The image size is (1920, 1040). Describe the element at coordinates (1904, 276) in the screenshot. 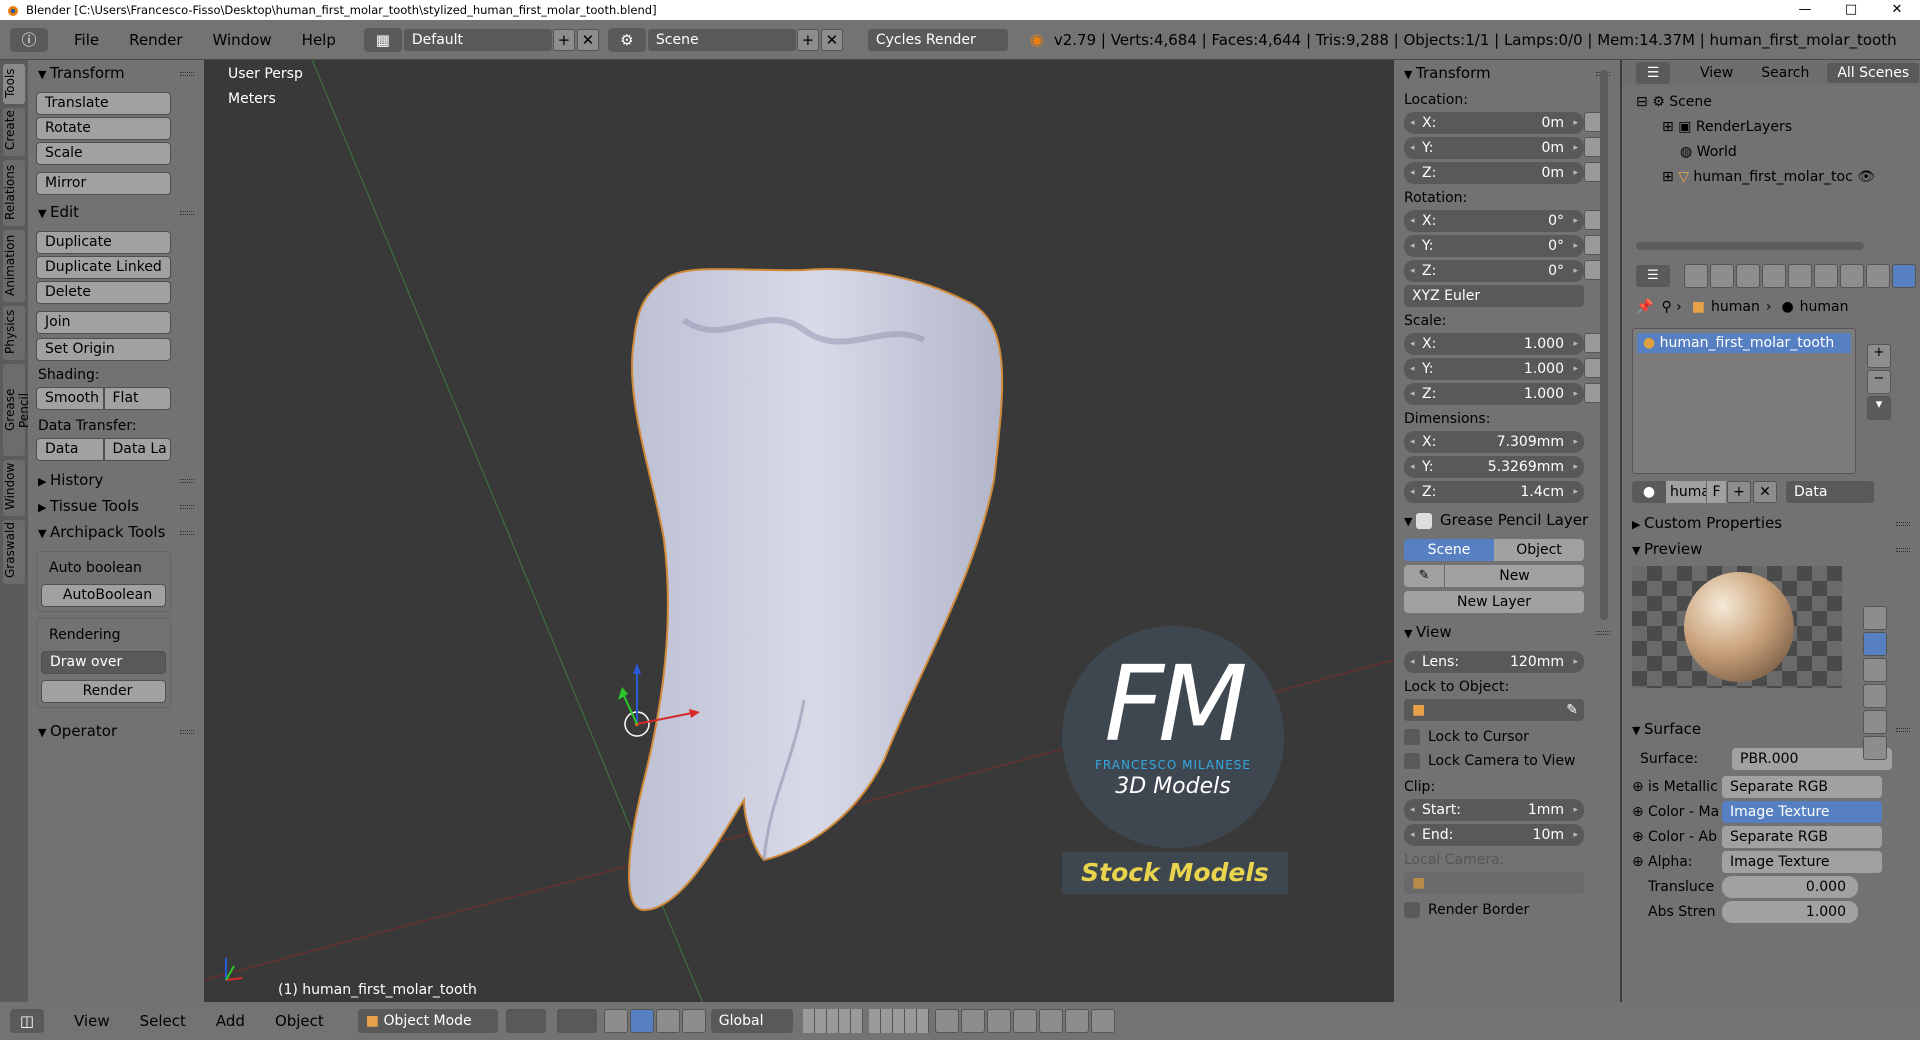

I see `material-tab-icon` at that location.